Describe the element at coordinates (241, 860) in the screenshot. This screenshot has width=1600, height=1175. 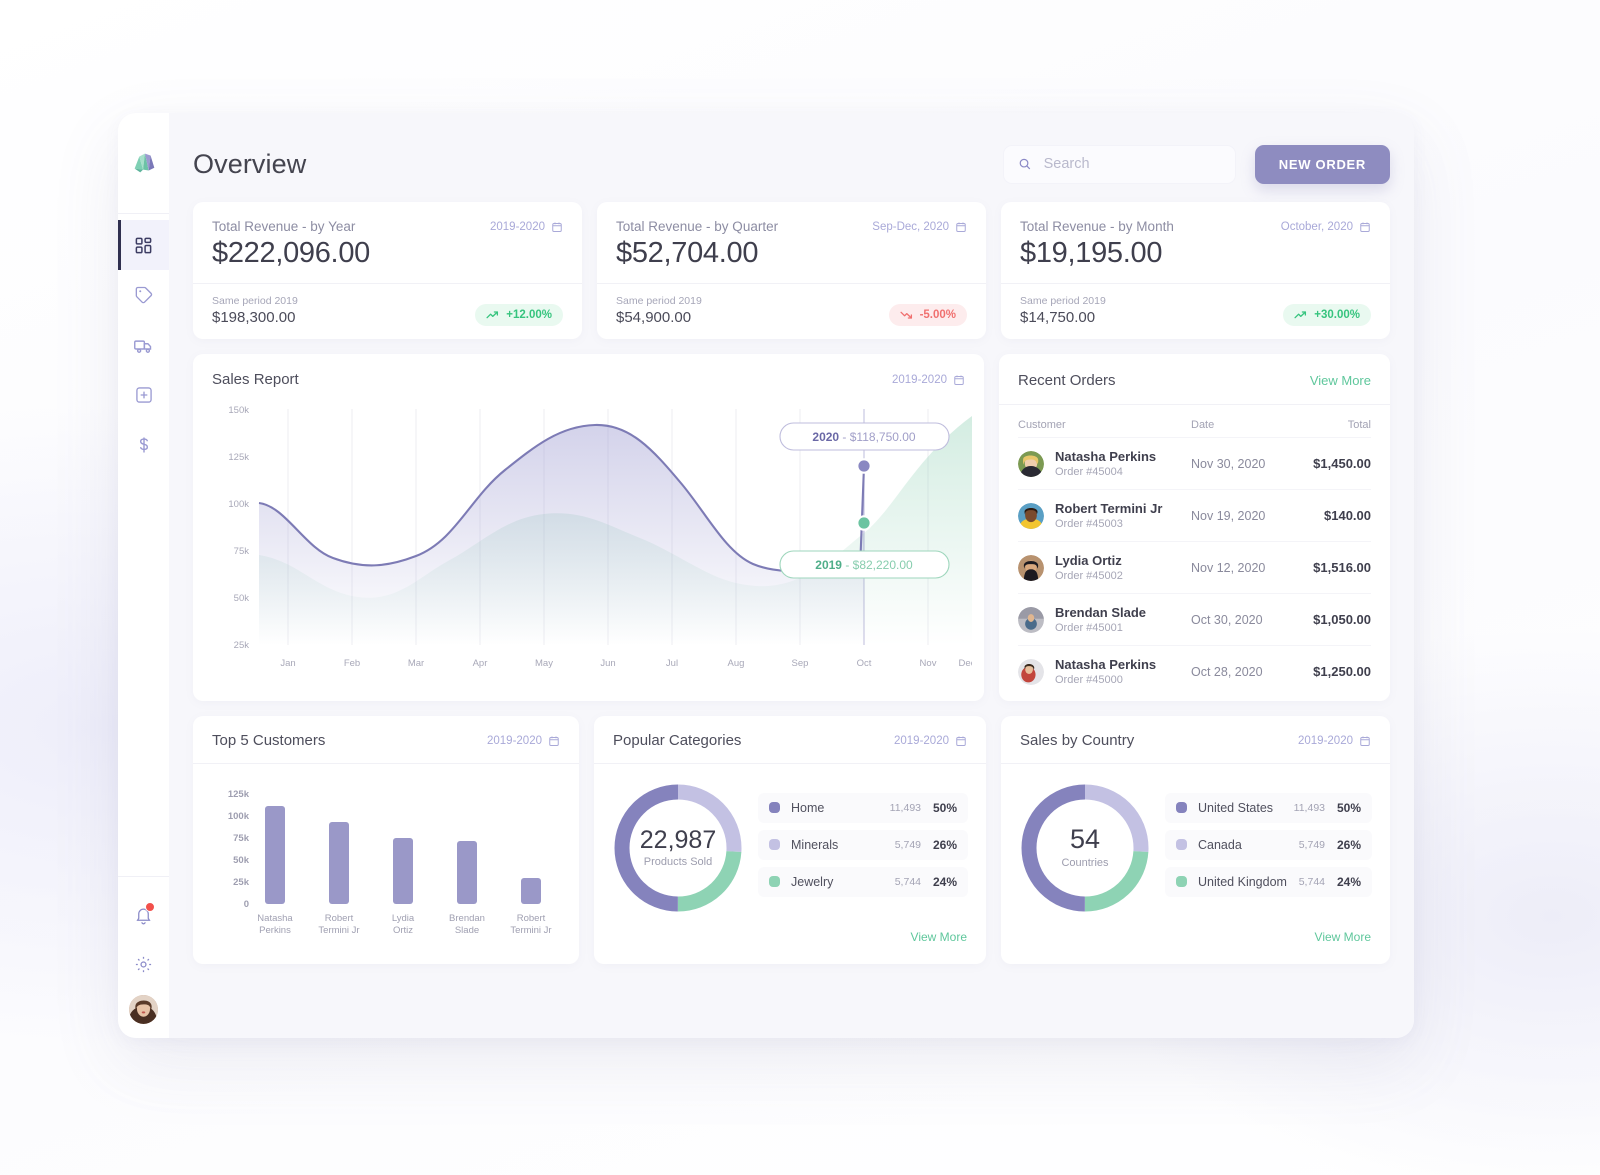
I see `svg-text: 50k` at that location.